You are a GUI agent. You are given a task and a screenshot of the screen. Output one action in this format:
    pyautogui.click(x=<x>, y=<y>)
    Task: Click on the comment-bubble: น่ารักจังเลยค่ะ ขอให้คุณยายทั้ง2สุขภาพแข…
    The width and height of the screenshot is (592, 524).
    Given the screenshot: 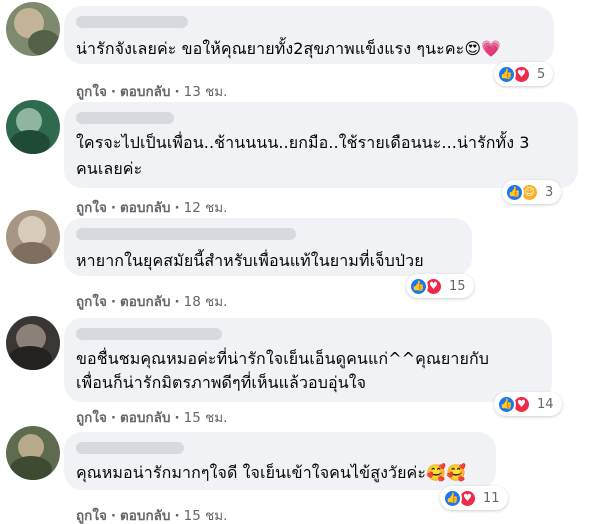 What is the action you would take?
    pyautogui.click(x=309, y=35)
    